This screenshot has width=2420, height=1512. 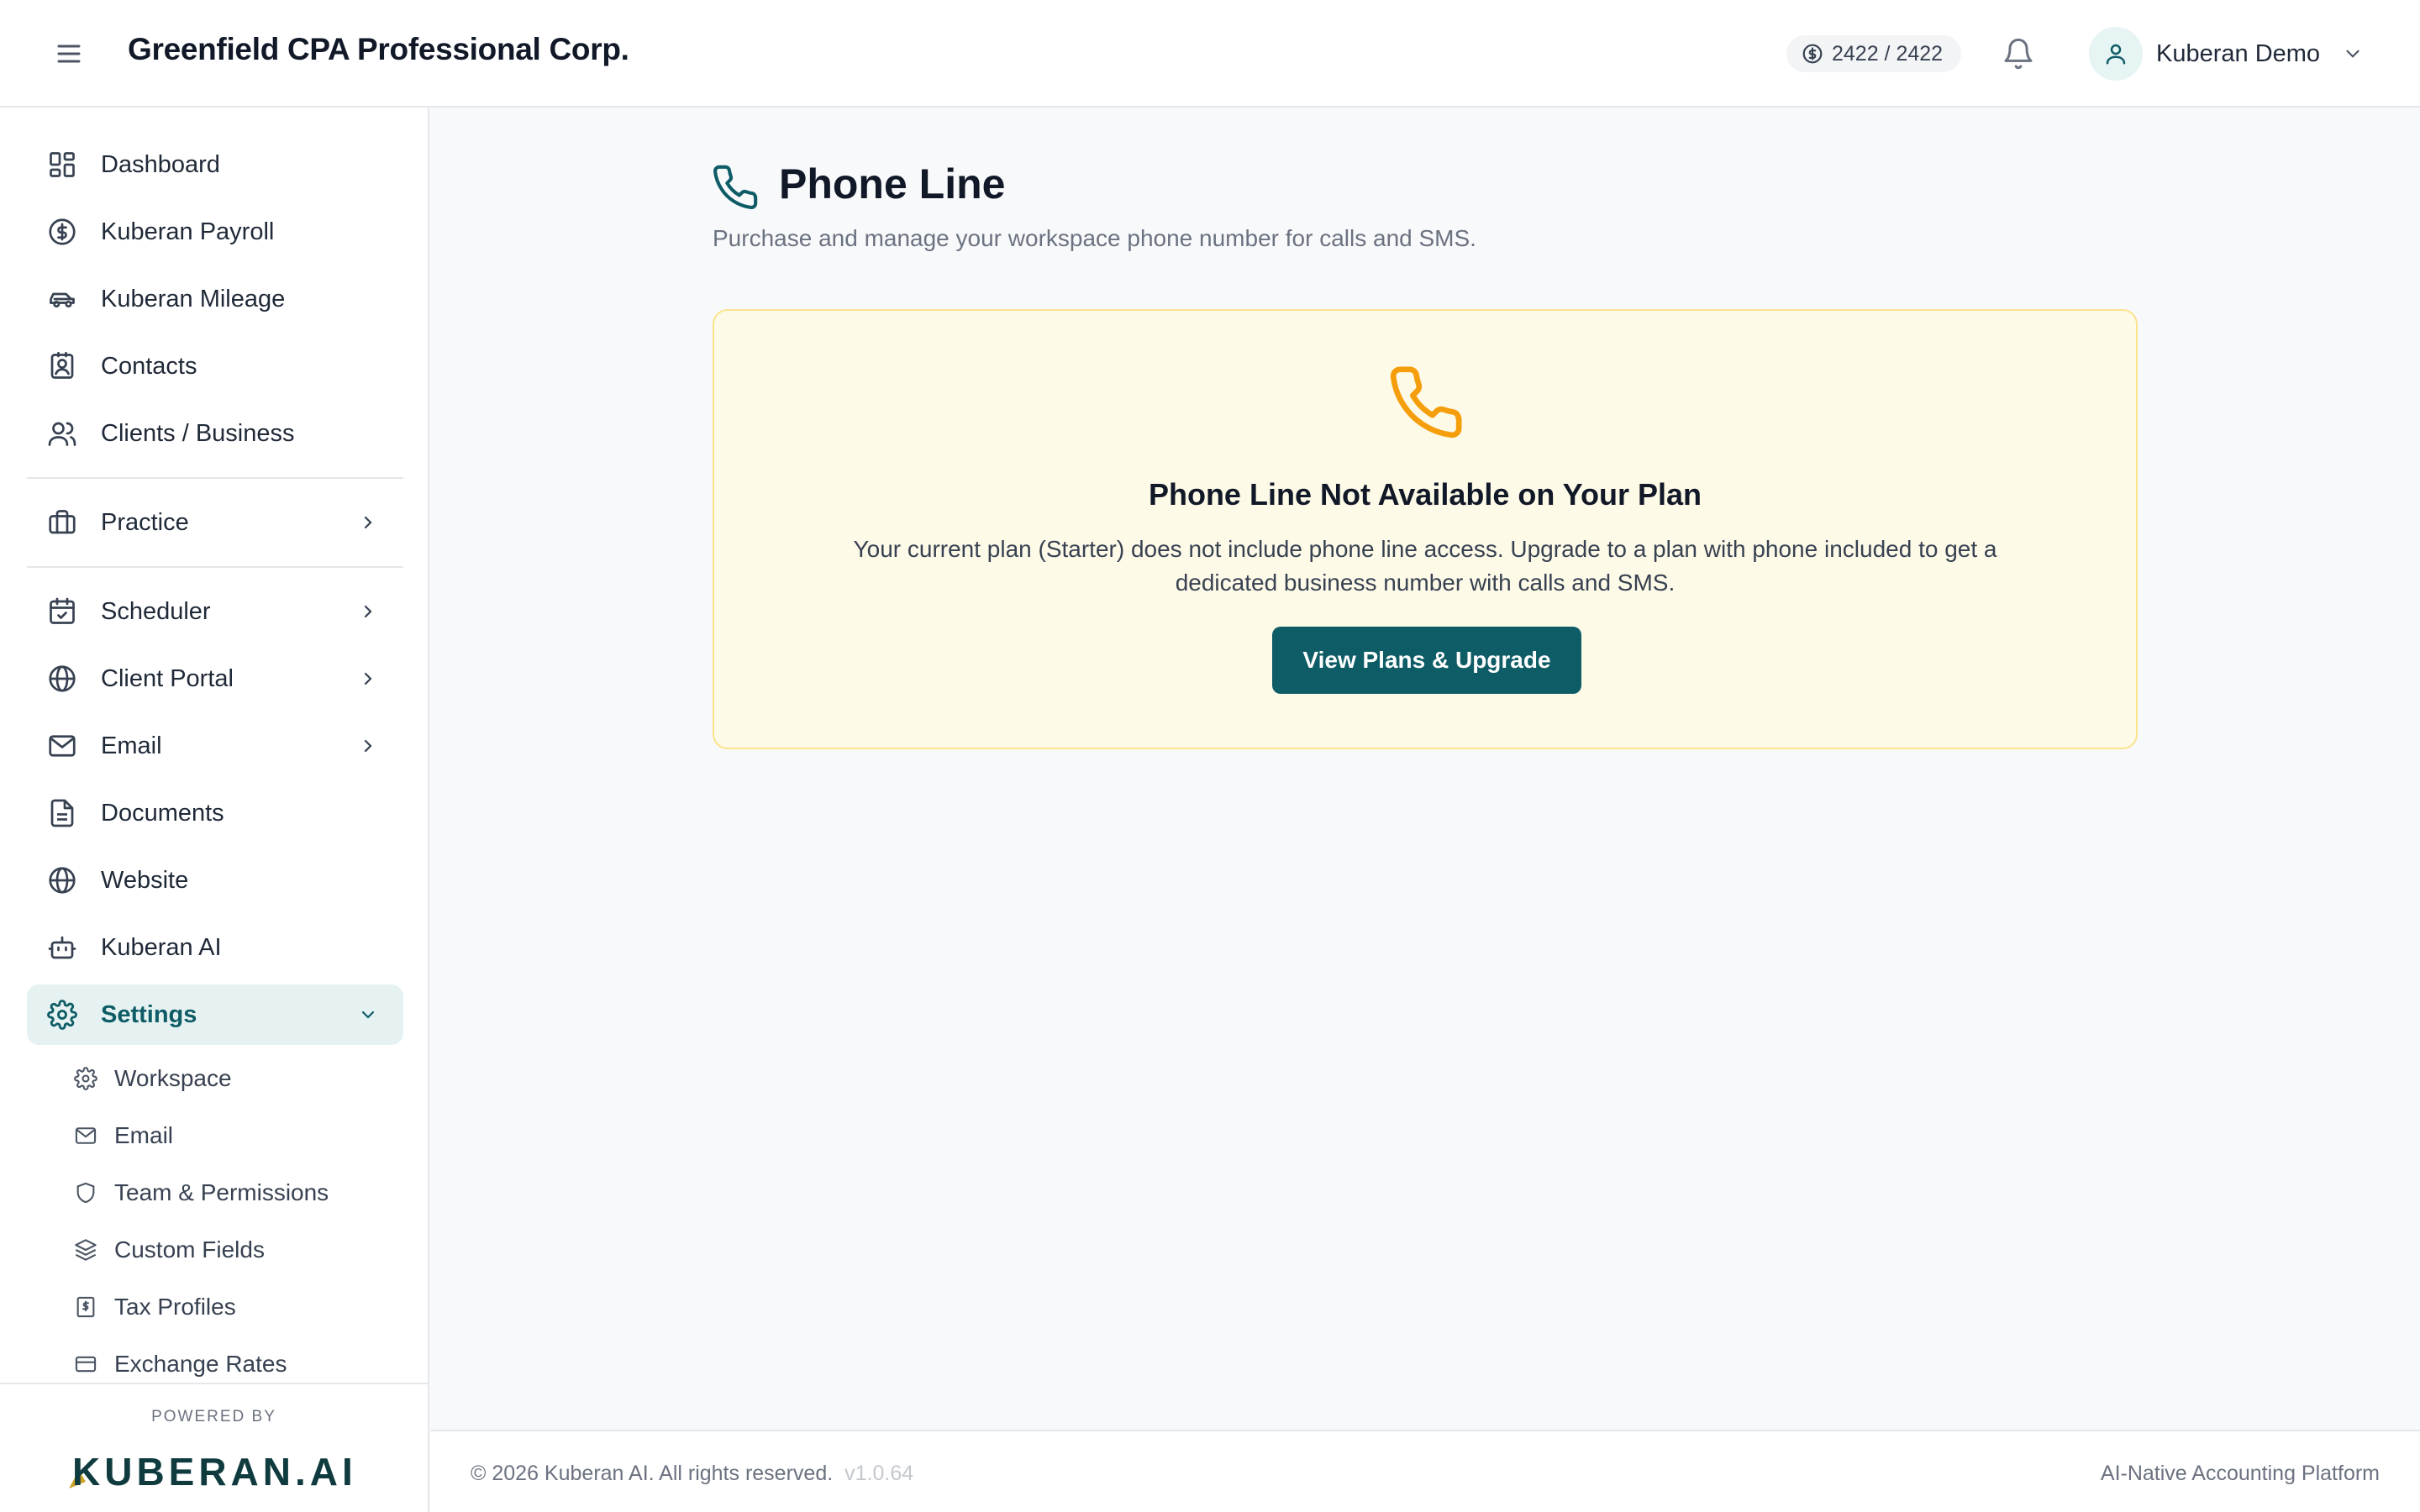 I want to click on briefcase-icon, so click(x=62, y=522).